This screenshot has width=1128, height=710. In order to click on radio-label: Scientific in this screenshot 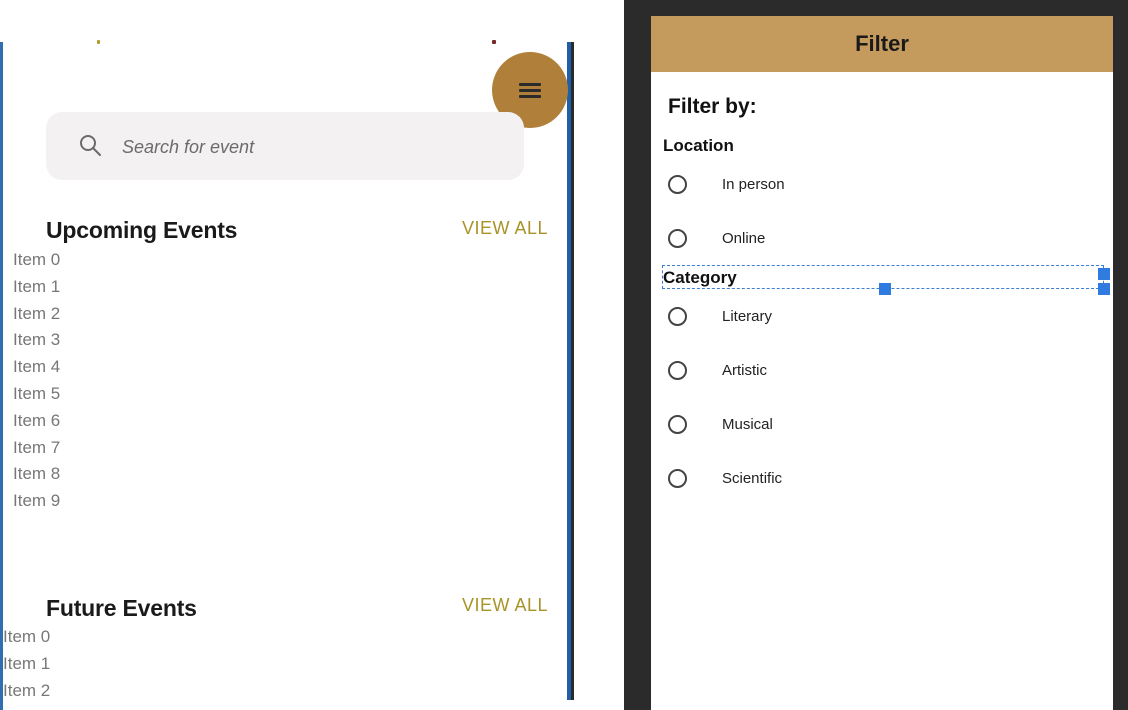, I will do `click(752, 478)`.